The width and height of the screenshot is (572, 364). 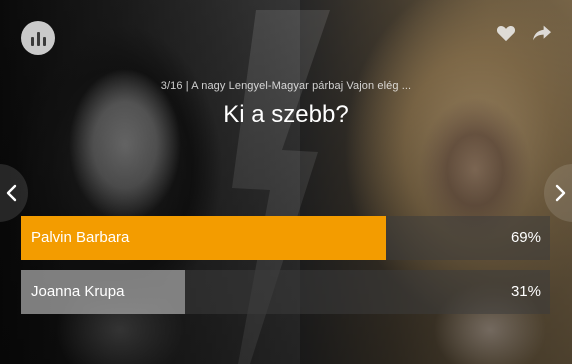 What do you see at coordinates (525, 291) in the screenshot?
I see `answer-percentage: 31%` at bounding box center [525, 291].